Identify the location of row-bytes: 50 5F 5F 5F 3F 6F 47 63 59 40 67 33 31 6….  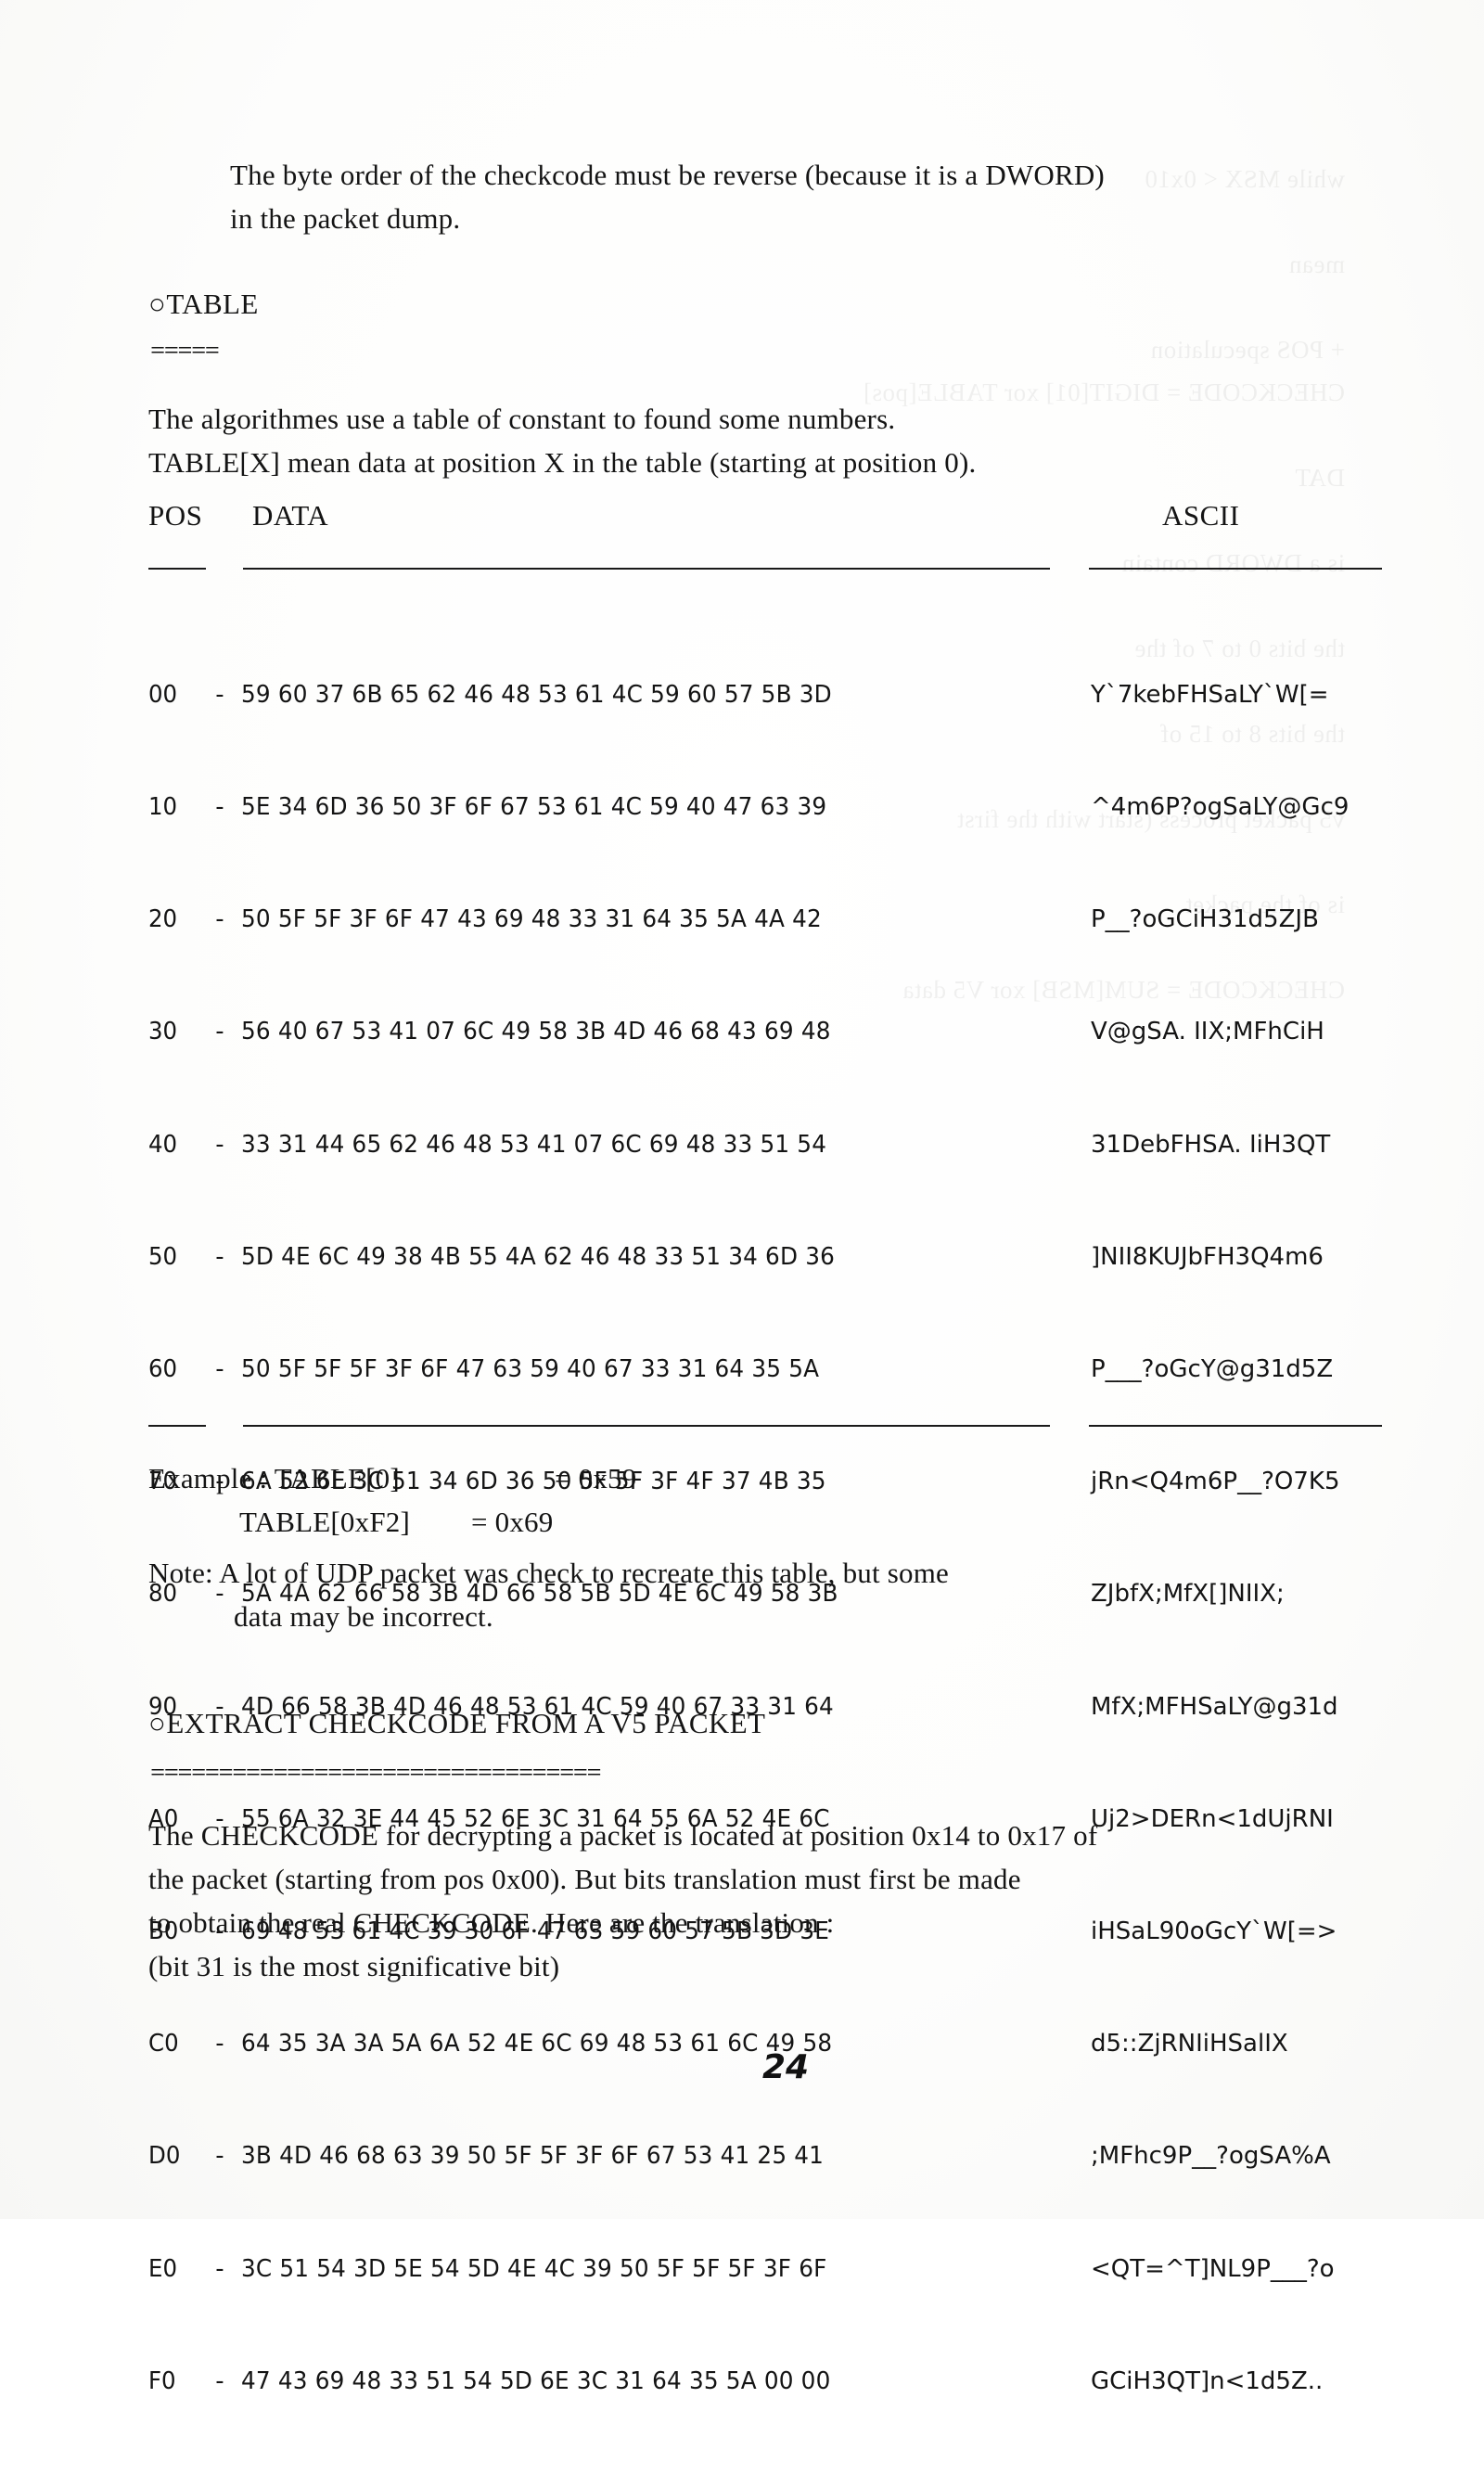
(530, 1369).